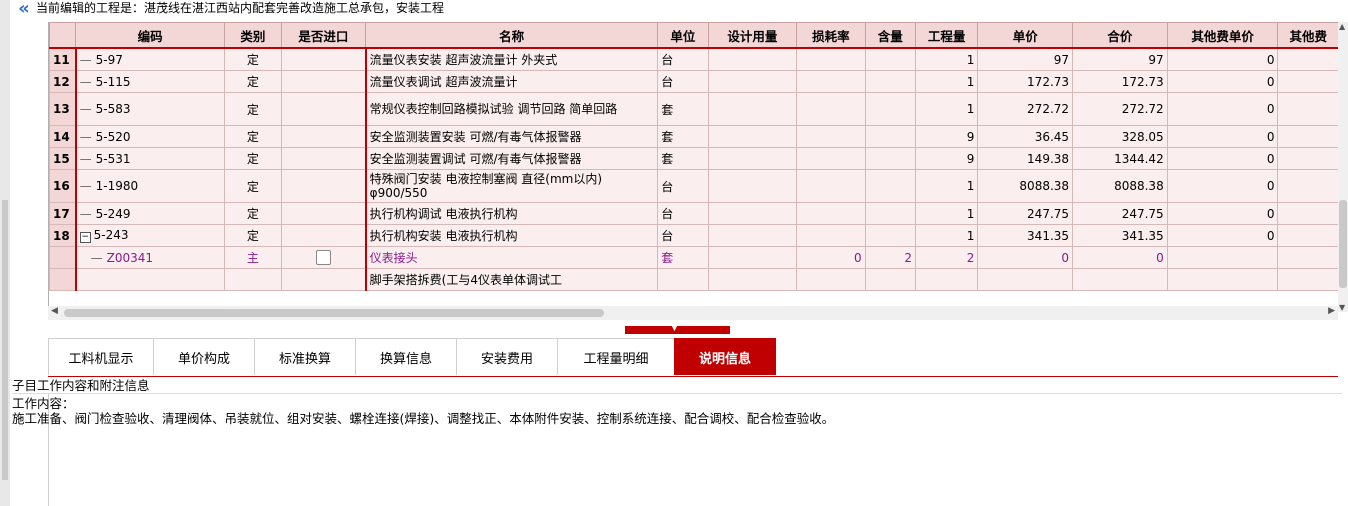 This screenshot has width=1348, height=506. What do you see at coordinates (1120, 158) in the screenshot?
I see `total-cell: 1344.42` at bounding box center [1120, 158].